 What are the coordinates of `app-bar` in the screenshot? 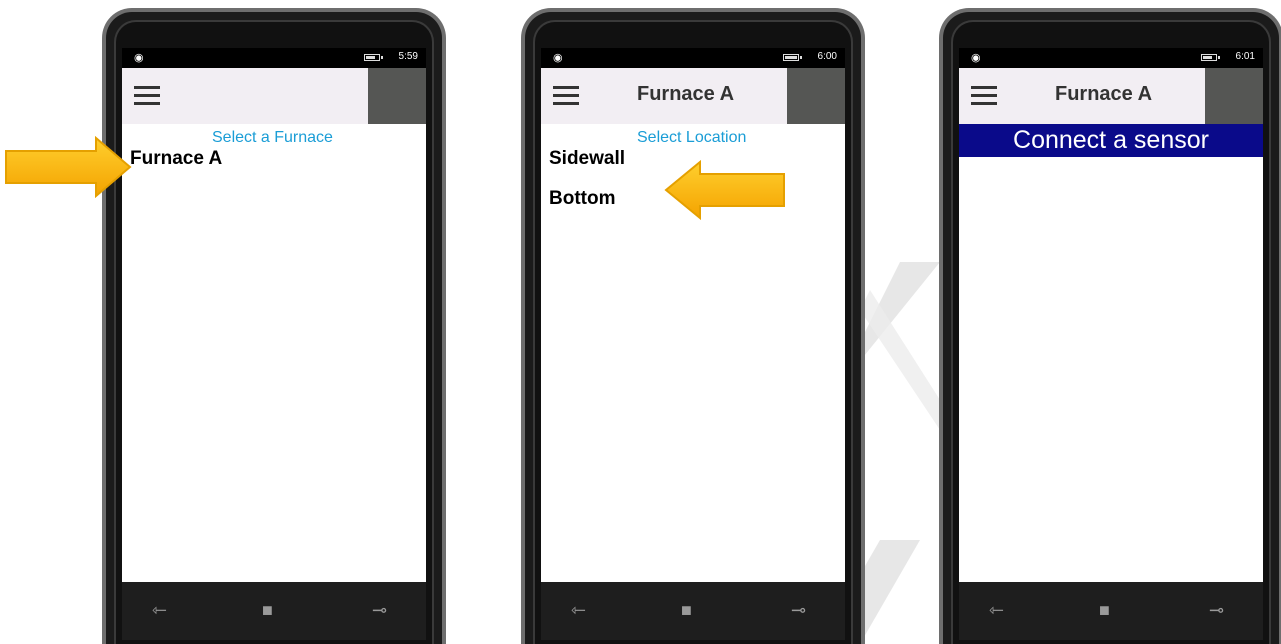 It's located at (274, 96).